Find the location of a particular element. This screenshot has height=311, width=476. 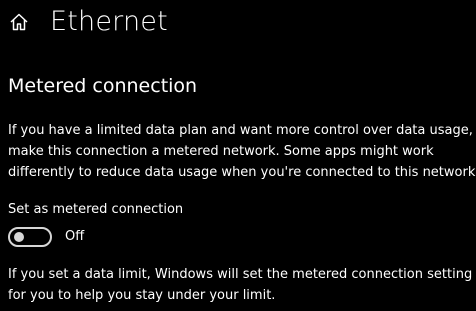

toggle-knob is located at coordinates (19, 237).